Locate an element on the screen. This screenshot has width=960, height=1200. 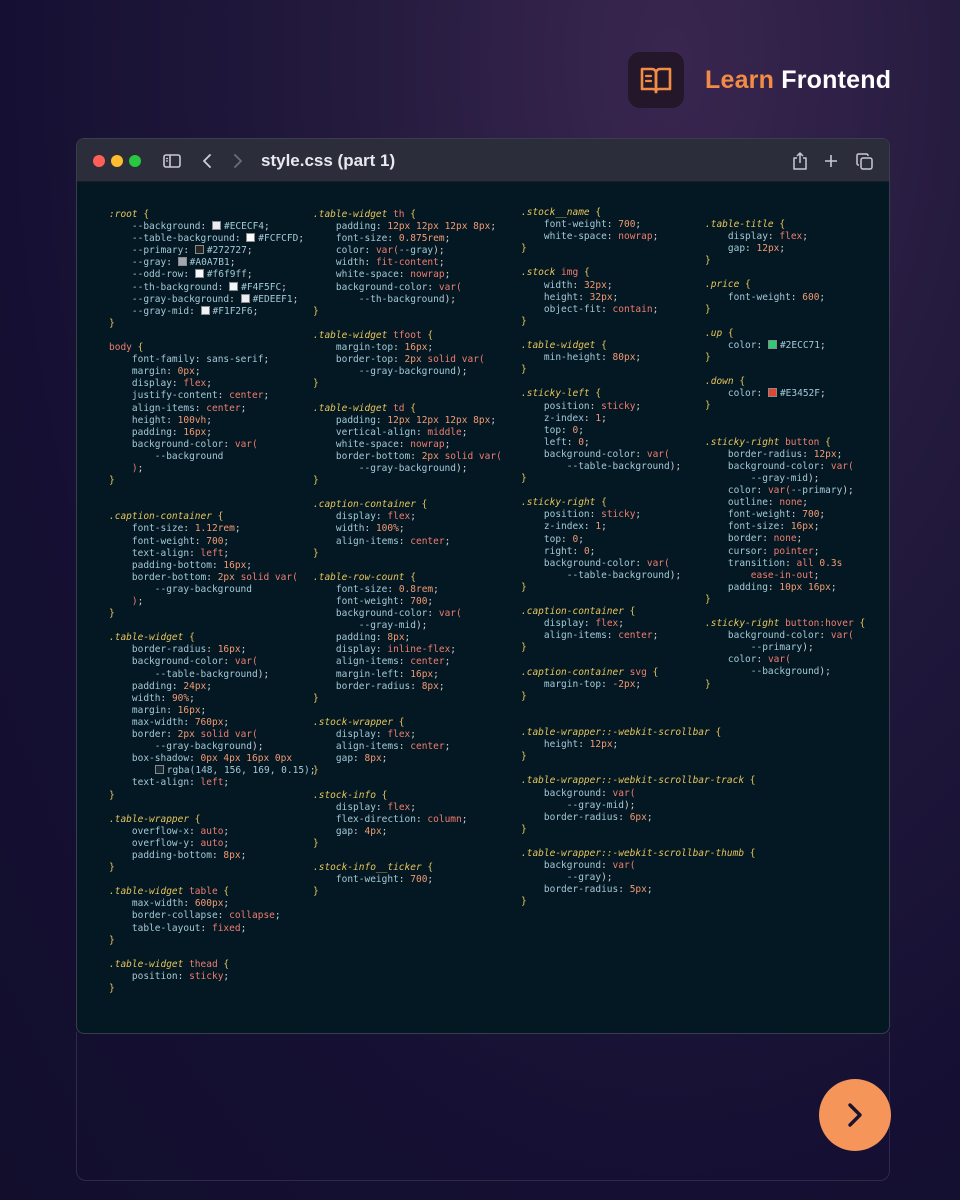
code-line: border-radius: 5px; is located at coordinates (638, 890).